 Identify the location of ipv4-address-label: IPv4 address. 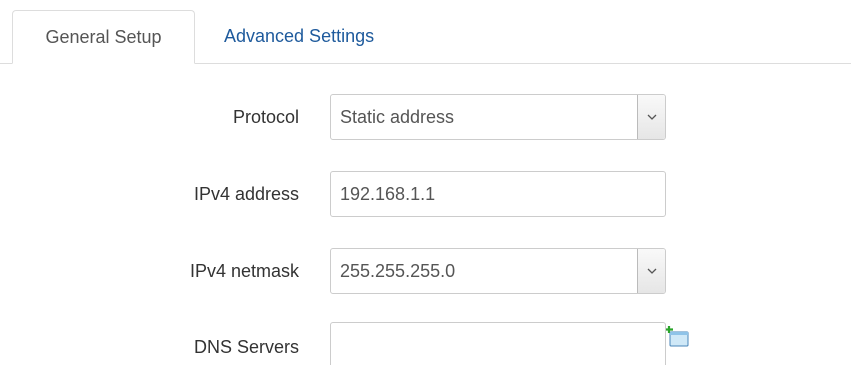
(246, 194).